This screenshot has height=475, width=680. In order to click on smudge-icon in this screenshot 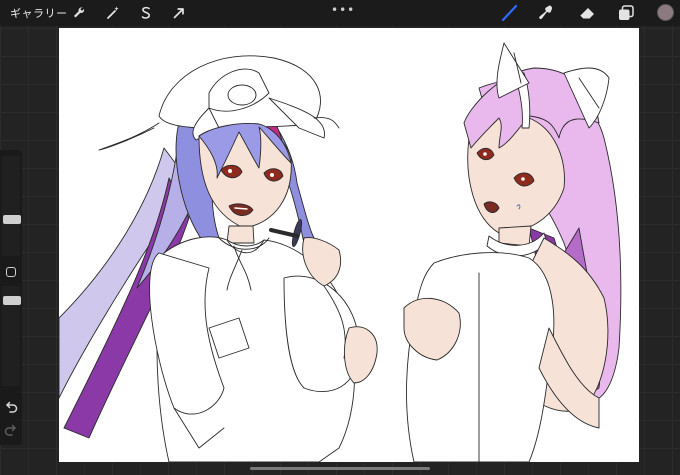, I will do `click(547, 13)`.